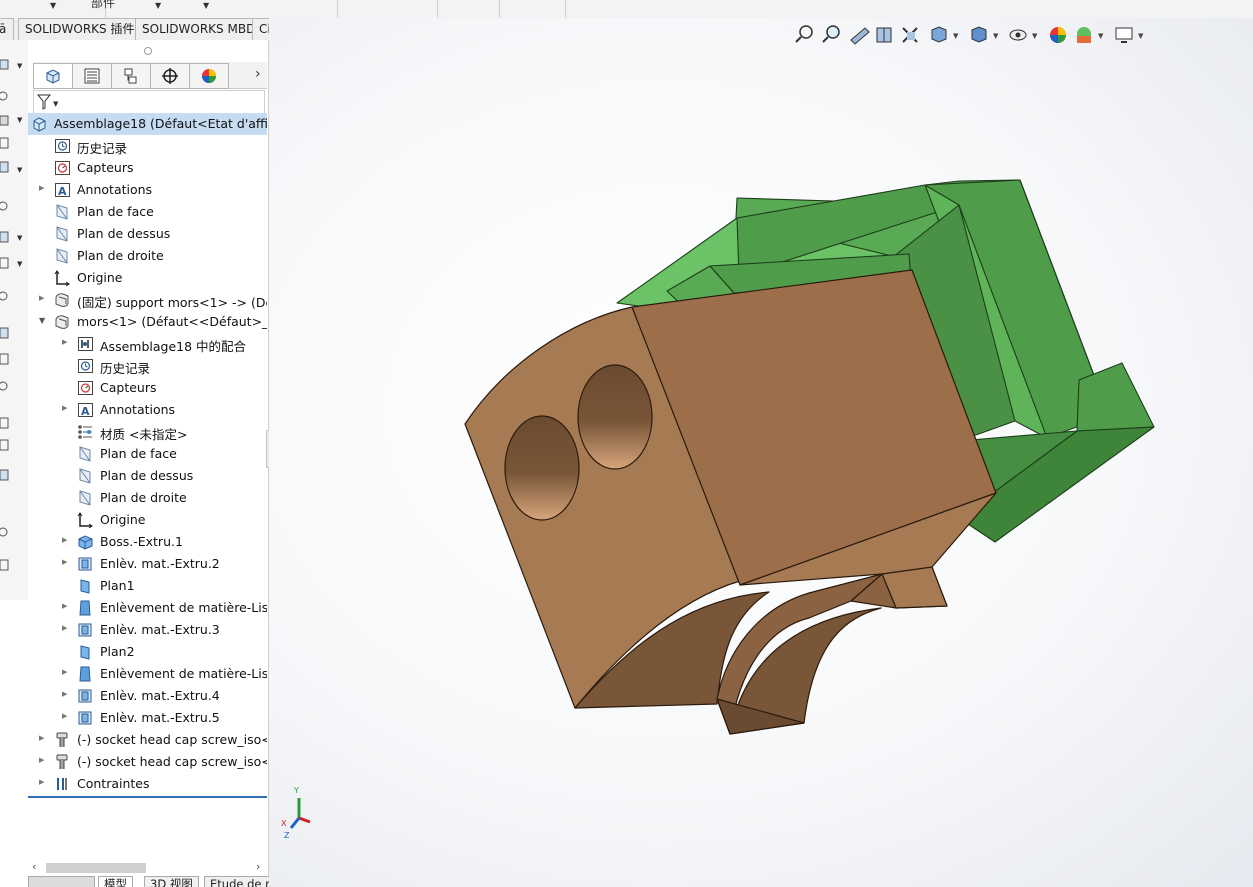 Image resolution: width=1253 pixels, height=887 pixels. Describe the element at coordinates (131, 76) in the screenshot. I see `tab-configuration-manager` at that location.